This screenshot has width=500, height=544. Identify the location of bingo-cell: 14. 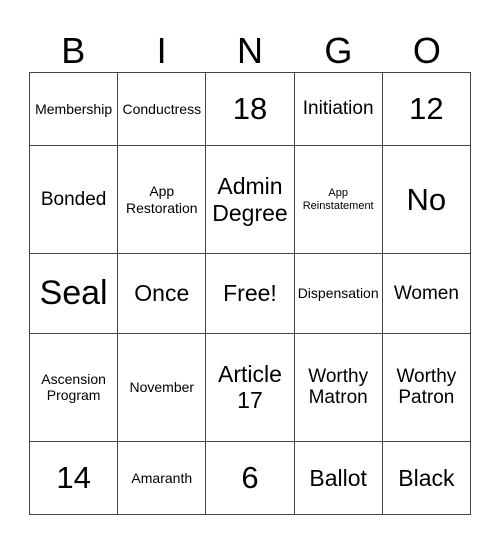
(73, 478).